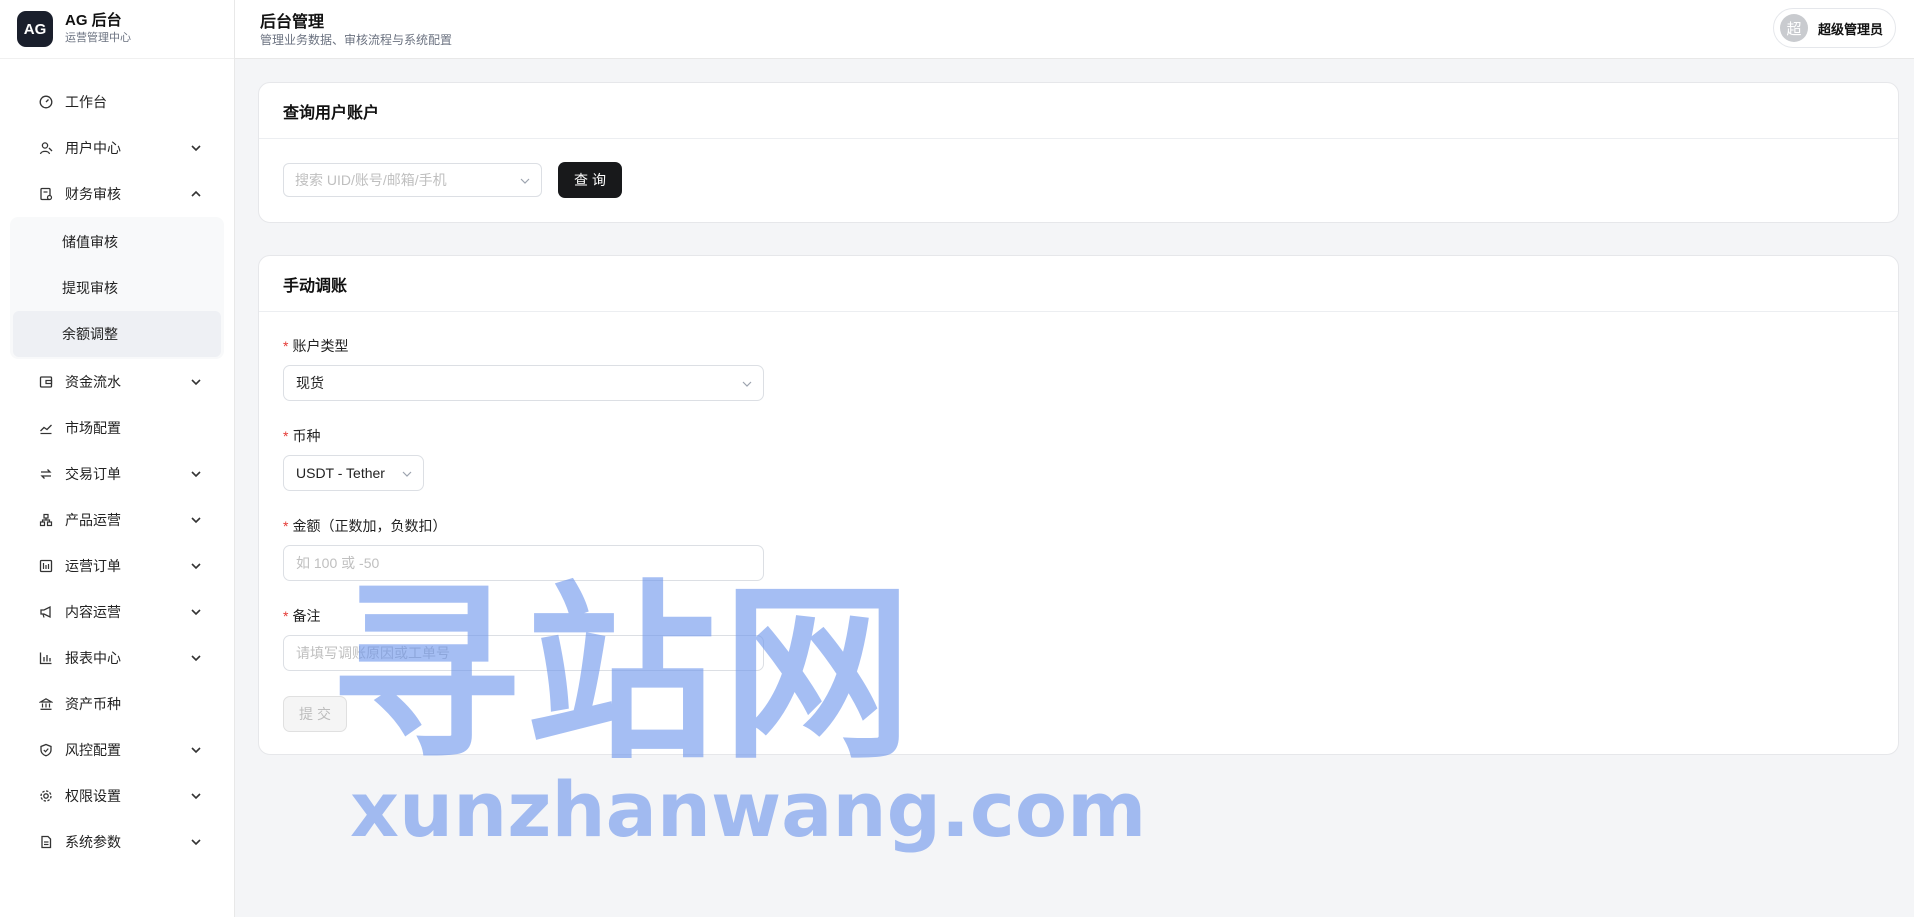 This screenshot has height=917, width=1914. I want to click on shield-icon, so click(46, 750).